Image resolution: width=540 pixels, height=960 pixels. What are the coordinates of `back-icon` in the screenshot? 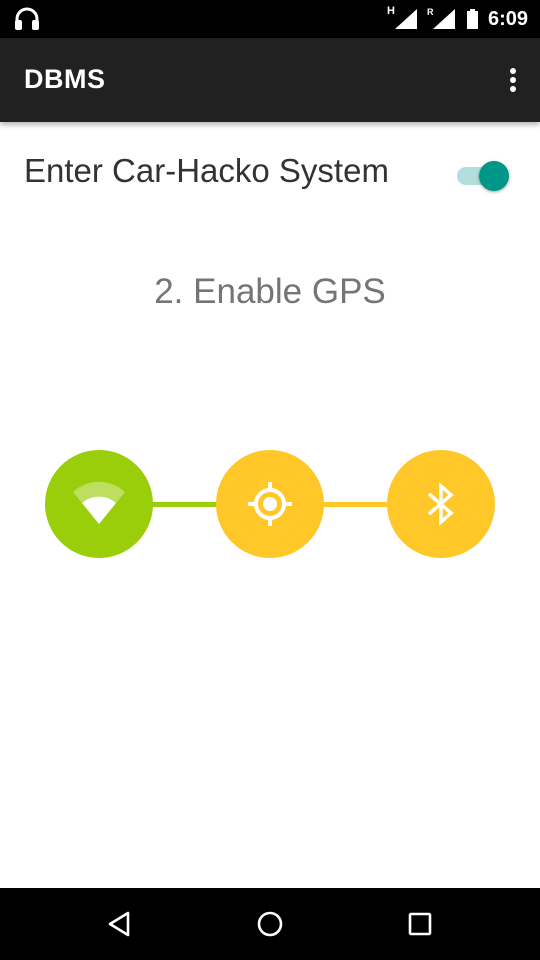 It's located at (120, 924).